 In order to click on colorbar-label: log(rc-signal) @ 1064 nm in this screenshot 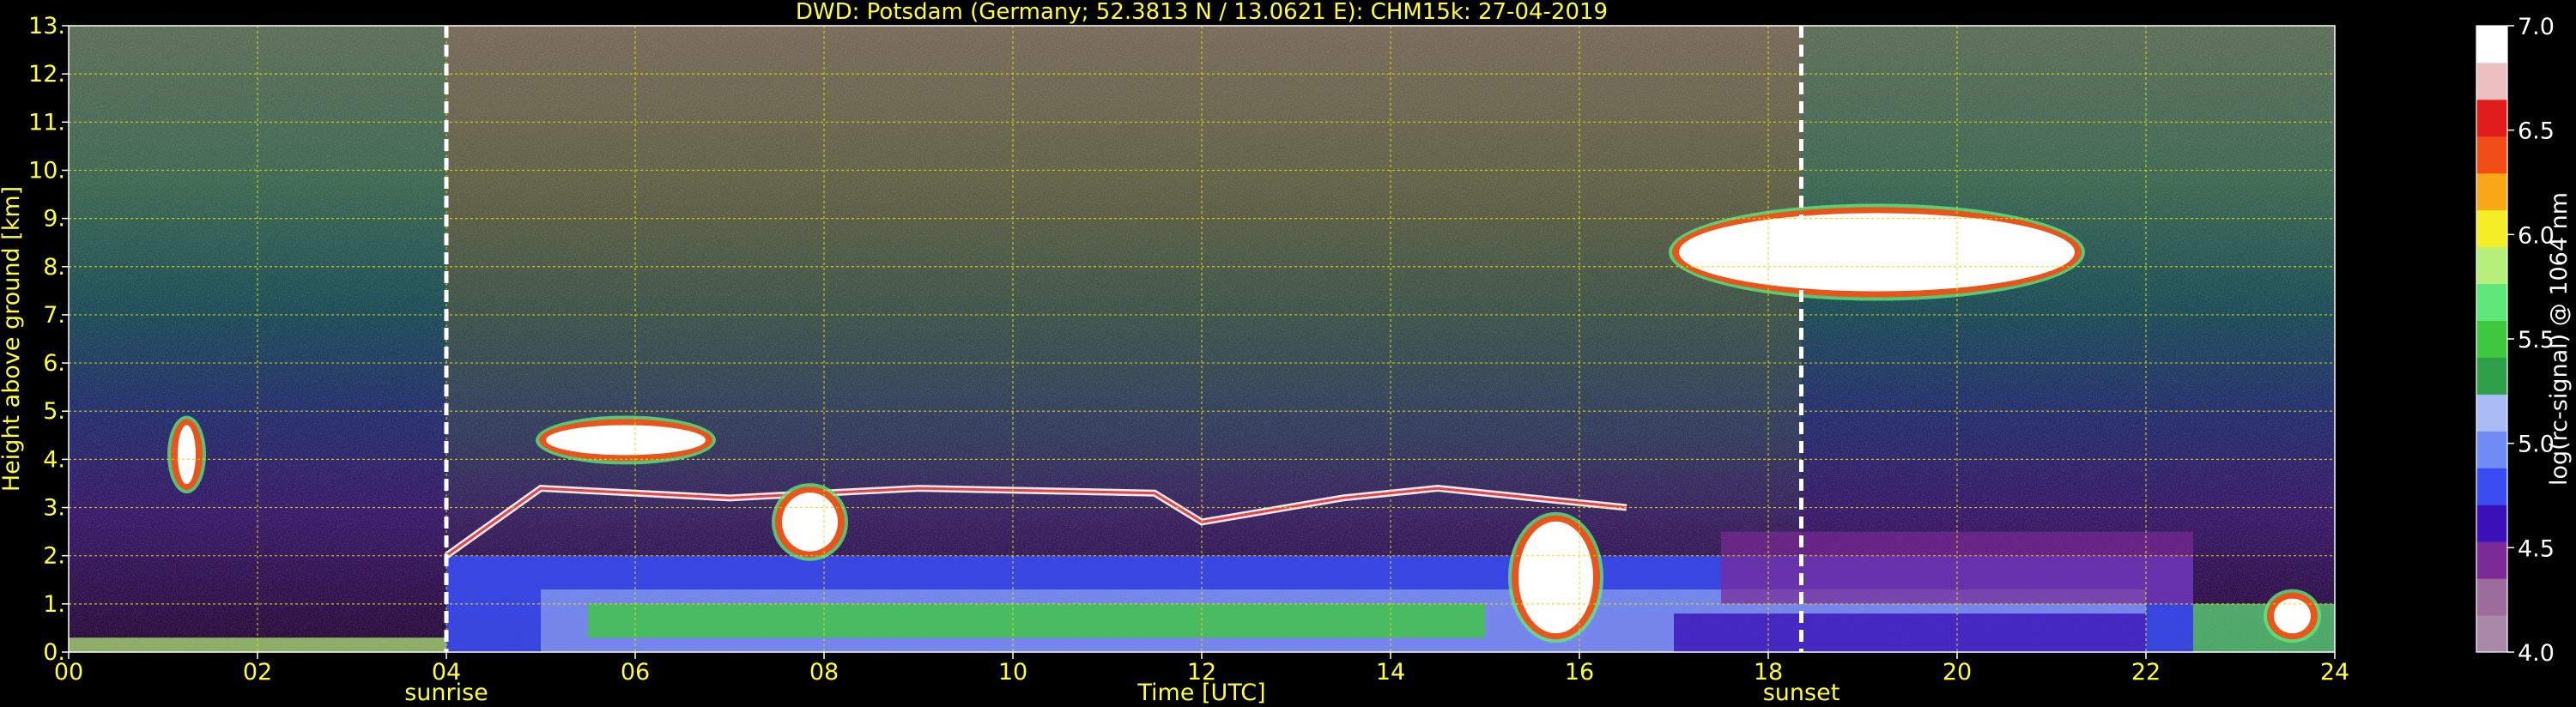, I will do `click(2559, 339)`.